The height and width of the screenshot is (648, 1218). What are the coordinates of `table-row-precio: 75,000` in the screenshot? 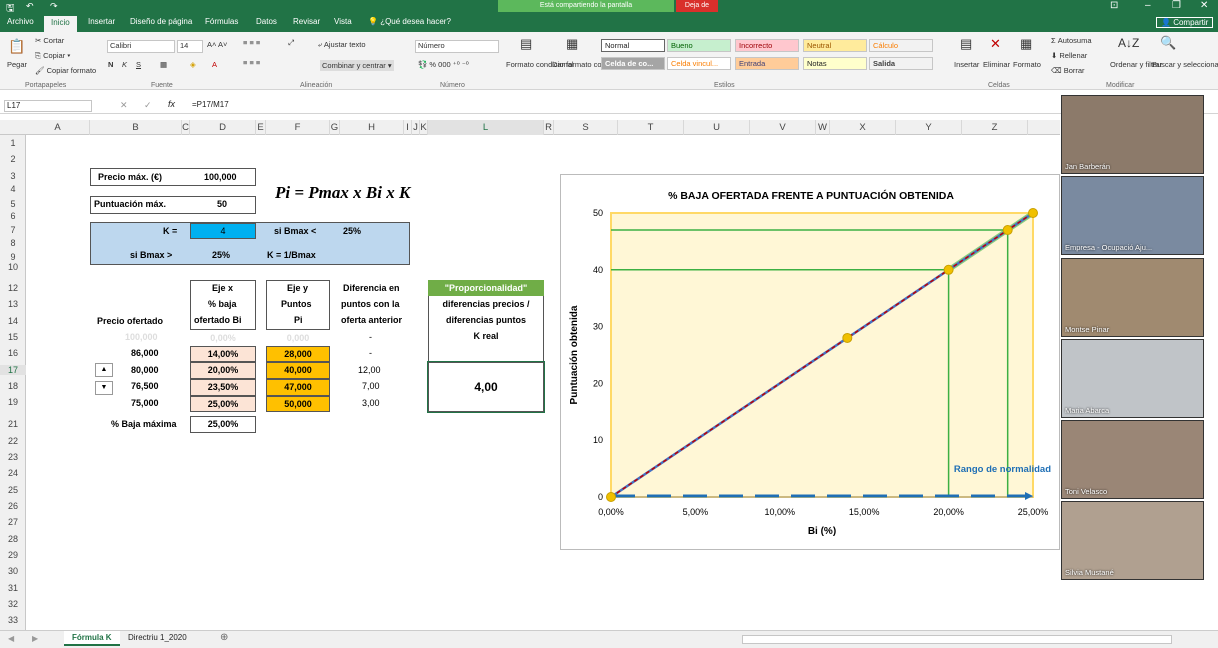 It's located at (145, 403).